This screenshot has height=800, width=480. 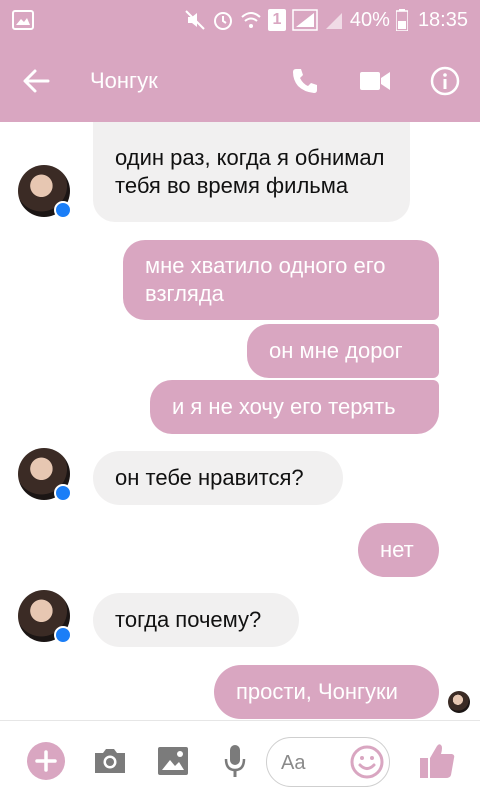 What do you see at coordinates (401, 20) in the screenshot?
I see `battery-icon` at bounding box center [401, 20].